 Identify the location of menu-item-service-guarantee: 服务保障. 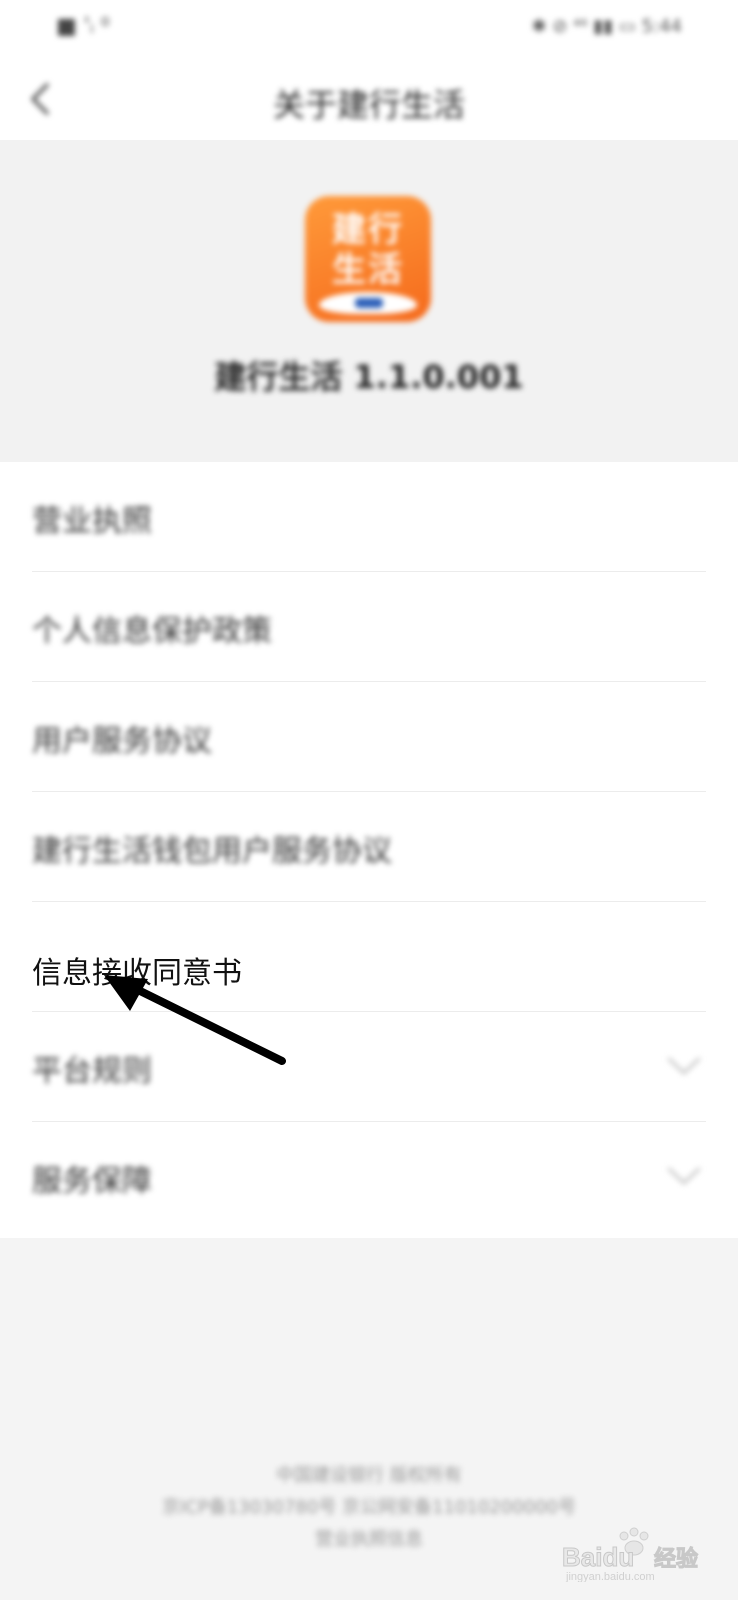
(369, 1177).